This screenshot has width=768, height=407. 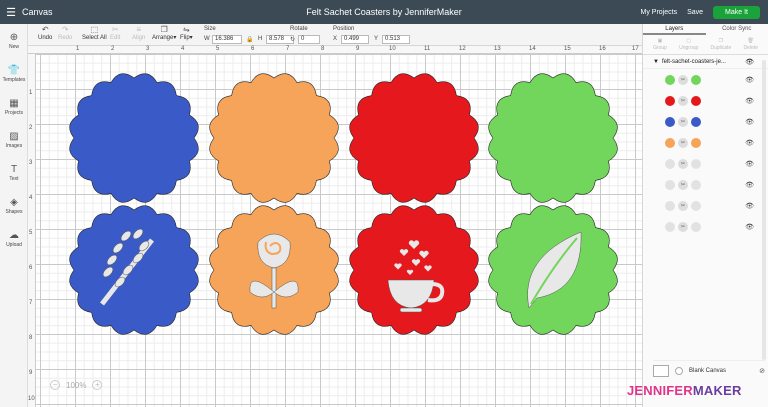 What do you see at coordinates (94, 34) in the screenshot?
I see `select-all-button: ⬚ Select All` at bounding box center [94, 34].